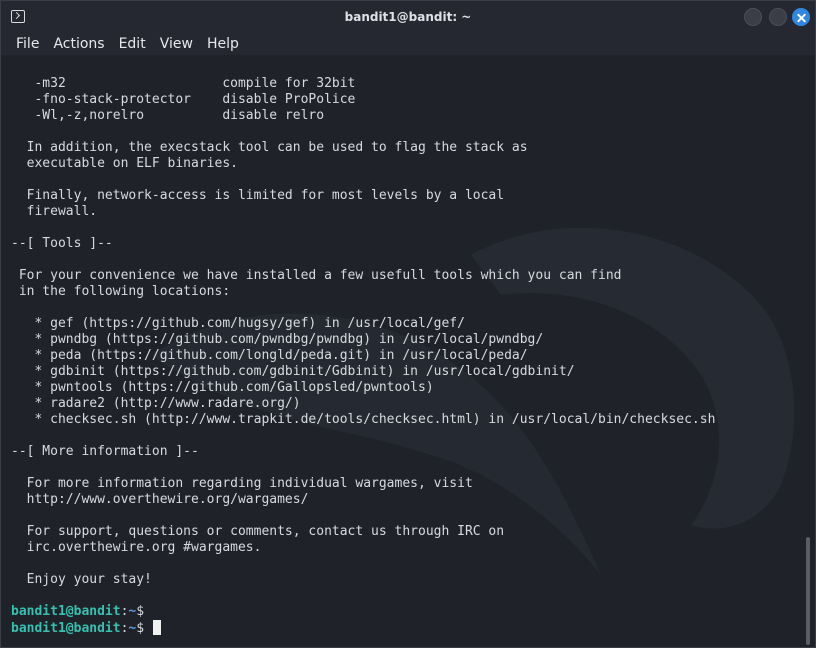 The width and height of the screenshot is (816, 648). I want to click on terminal-line: in the following locations:, so click(121, 291).